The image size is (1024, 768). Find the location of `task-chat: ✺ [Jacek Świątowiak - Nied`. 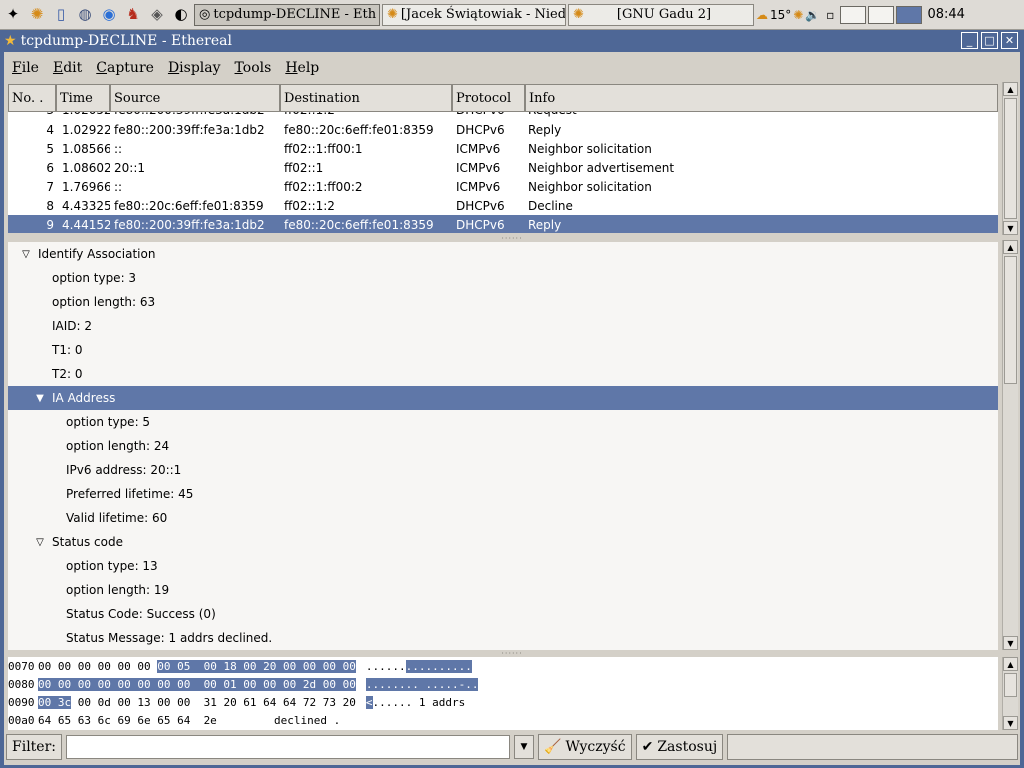

task-chat: ✺ [Jacek Świątowiak - Nied is located at coordinates (474, 14).